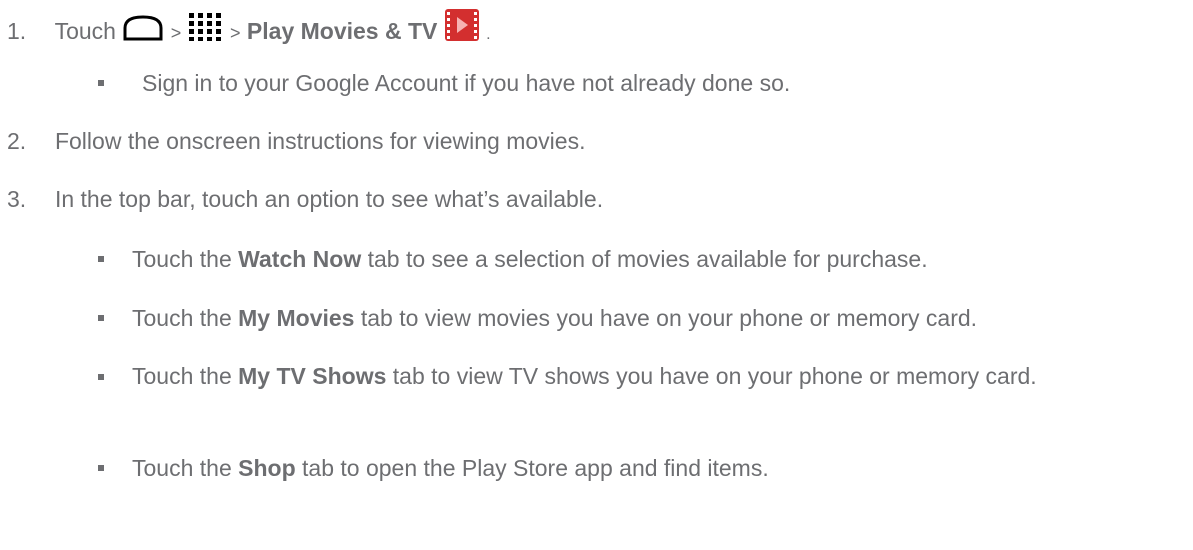 The width and height of the screenshot is (1193, 550). What do you see at coordinates (342, 31) in the screenshot?
I see `app-name-play-movies: Play Movies & TV` at bounding box center [342, 31].